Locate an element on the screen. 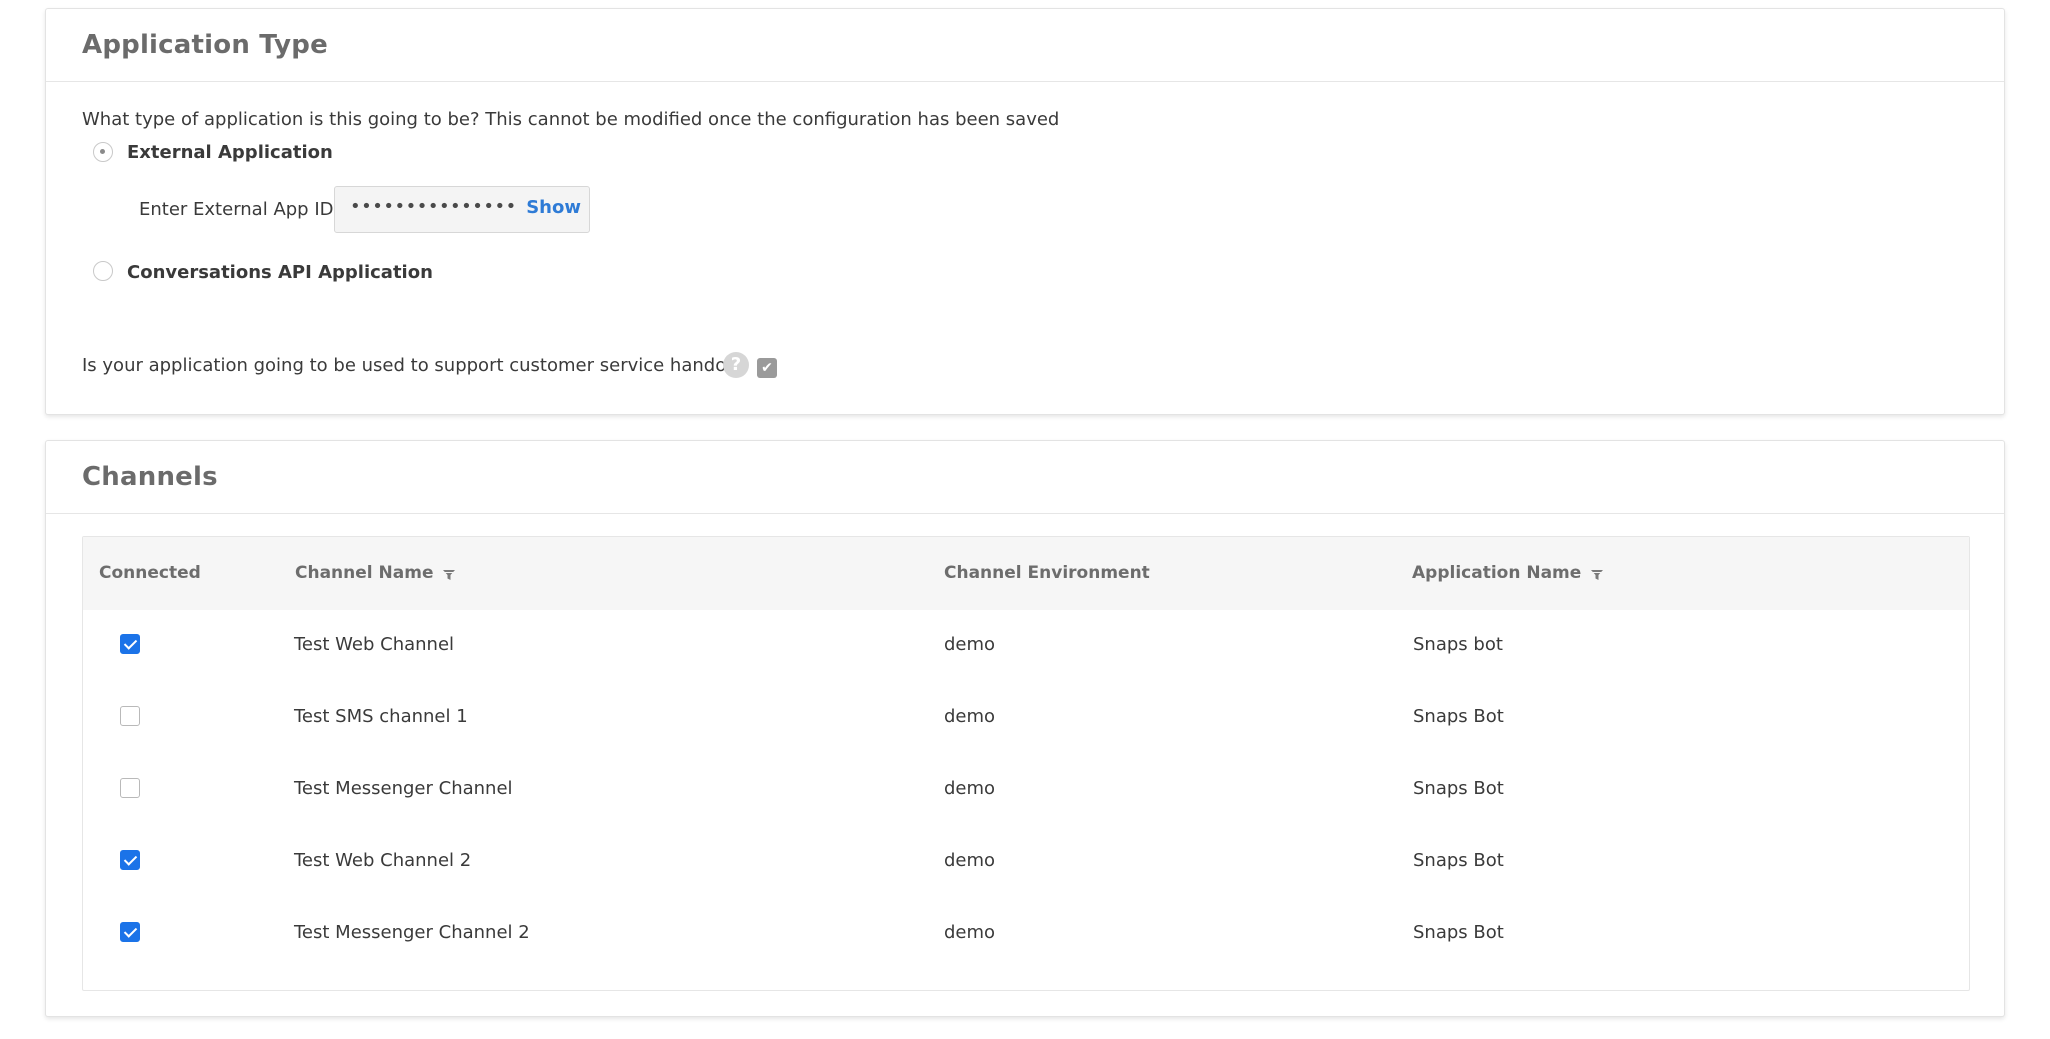  channels-title: Channels is located at coordinates (150, 477).